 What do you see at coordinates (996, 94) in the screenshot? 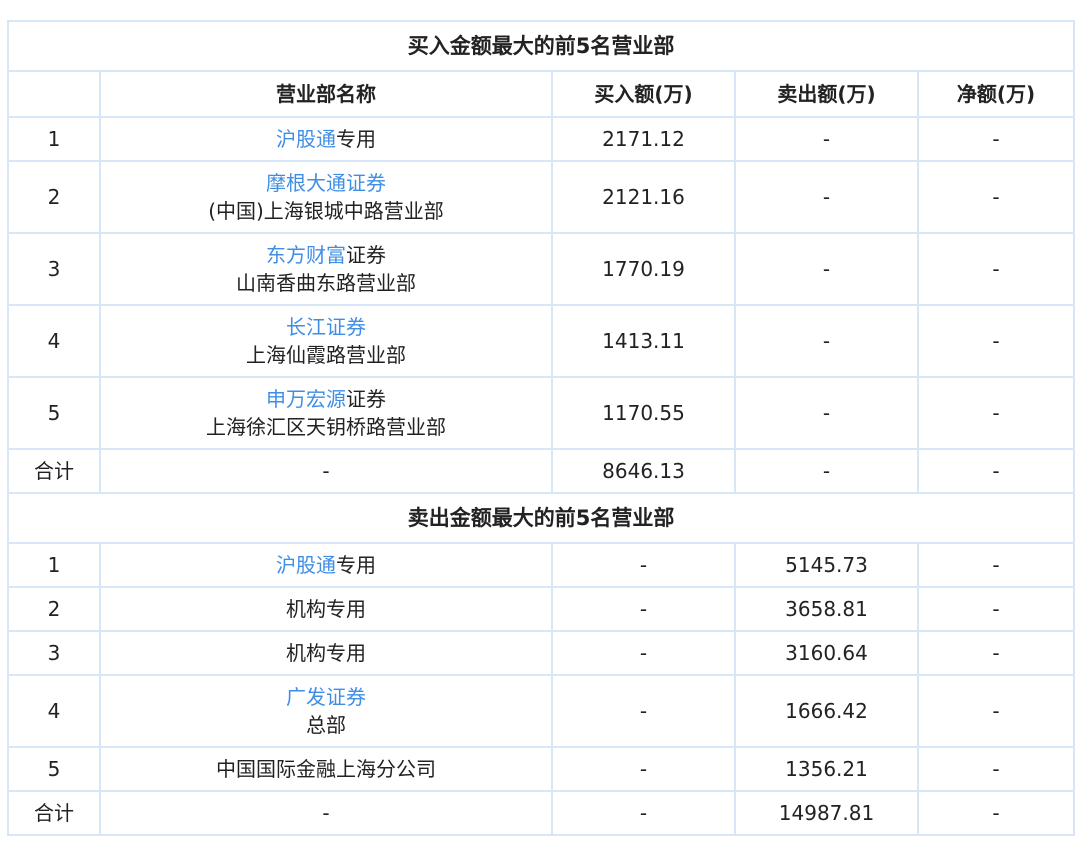
I see `header-net-amount: 净额(万)` at bounding box center [996, 94].